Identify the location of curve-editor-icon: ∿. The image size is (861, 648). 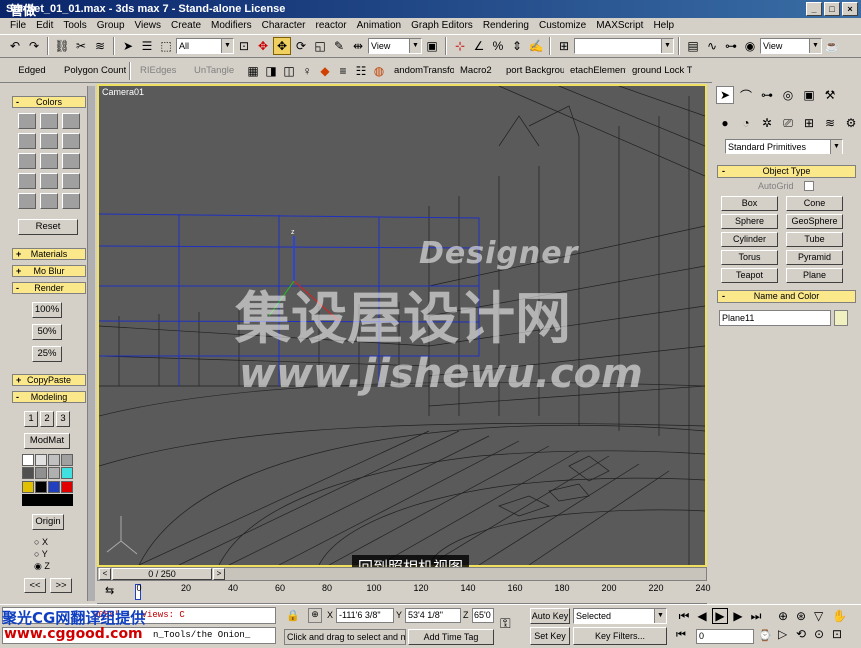
(712, 46).